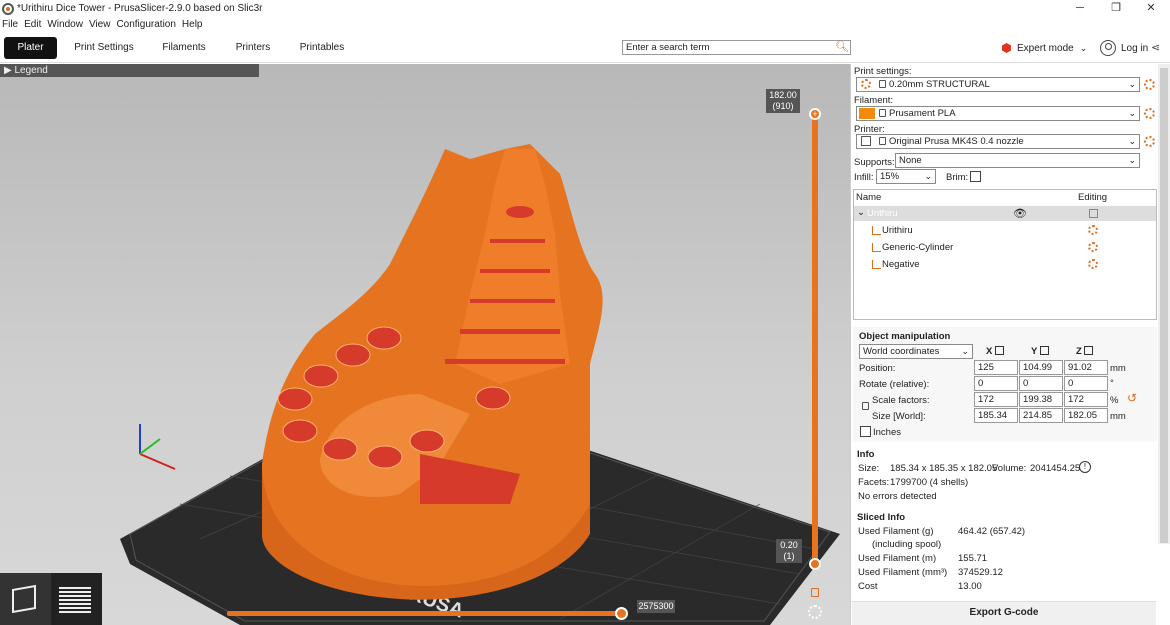  Describe the element at coordinates (1041, 399) in the screenshot. I see `scale-y-input: 199.38` at that location.